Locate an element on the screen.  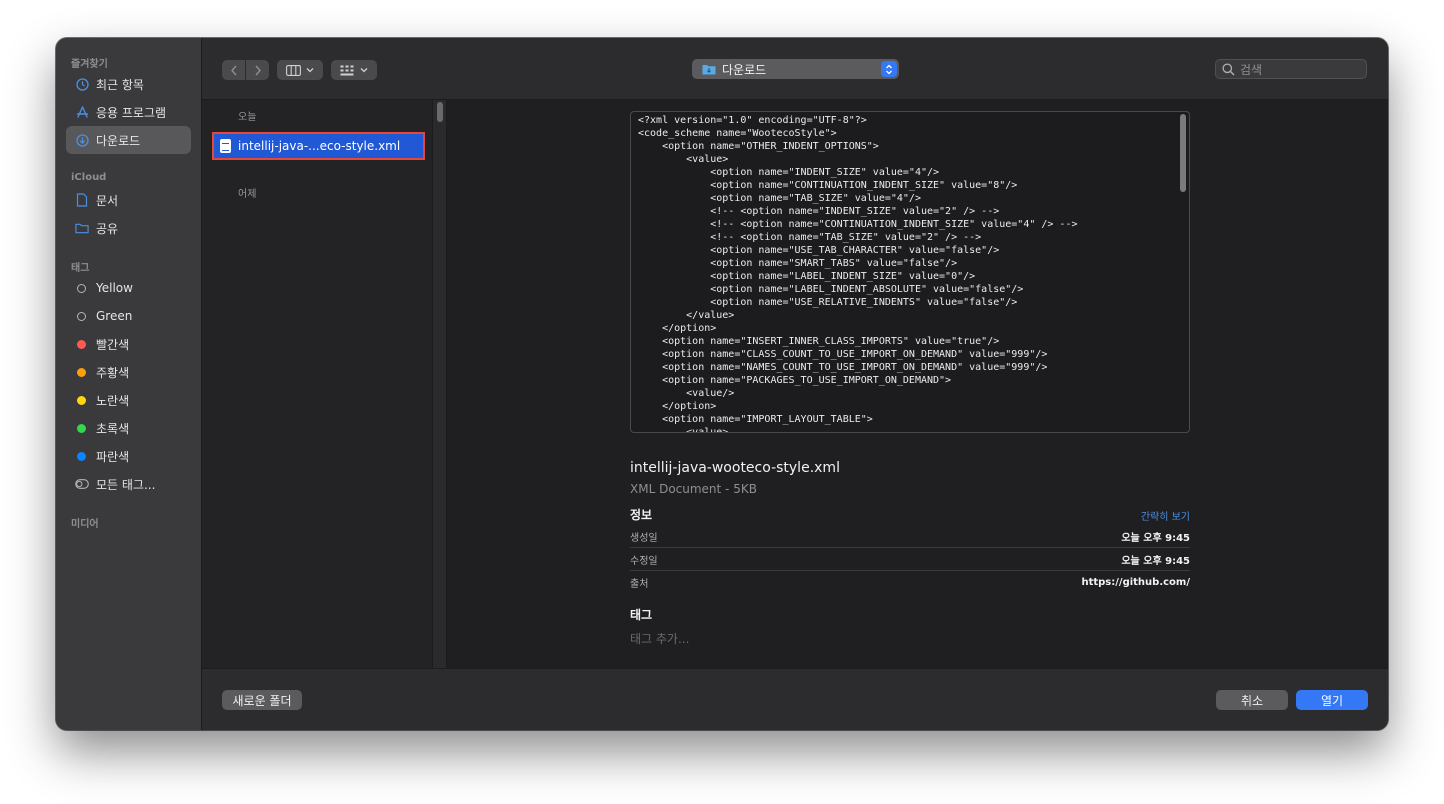
sidebar-item-label: Yellow is located at coordinates (114, 288).